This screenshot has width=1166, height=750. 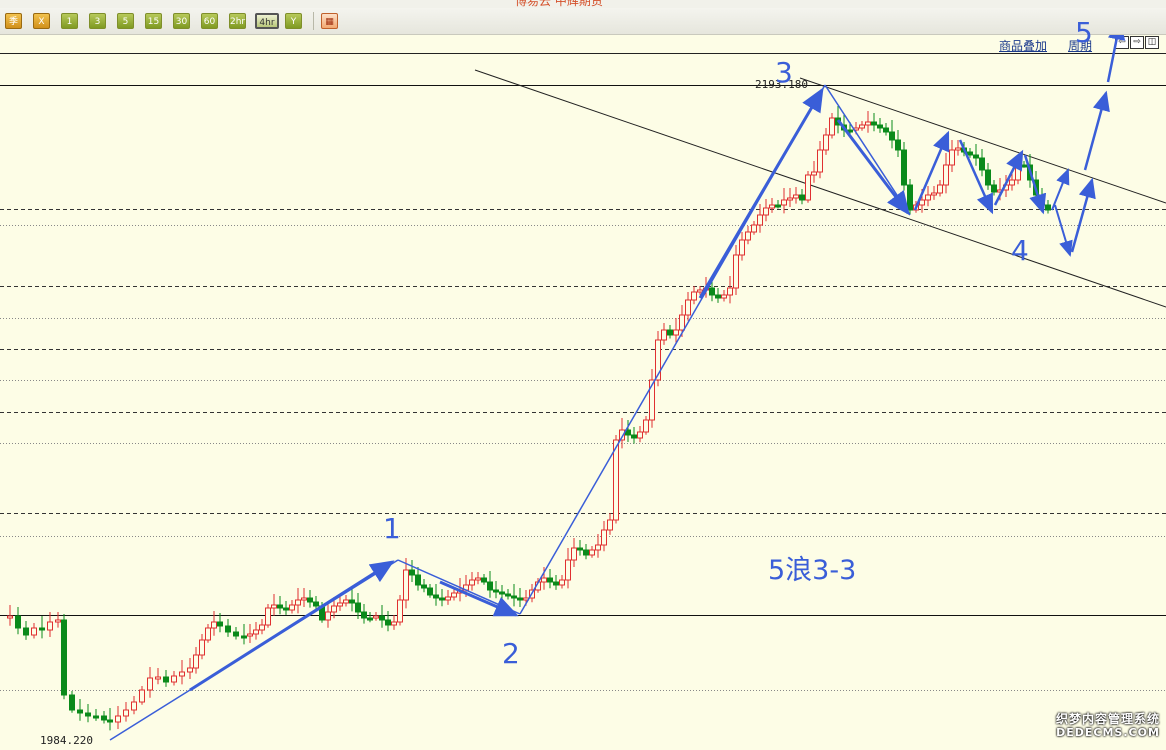 What do you see at coordinates (1096, 130) in the screenshot?
I see `wave-arrow-up3` at bounding box center [1096, 130].